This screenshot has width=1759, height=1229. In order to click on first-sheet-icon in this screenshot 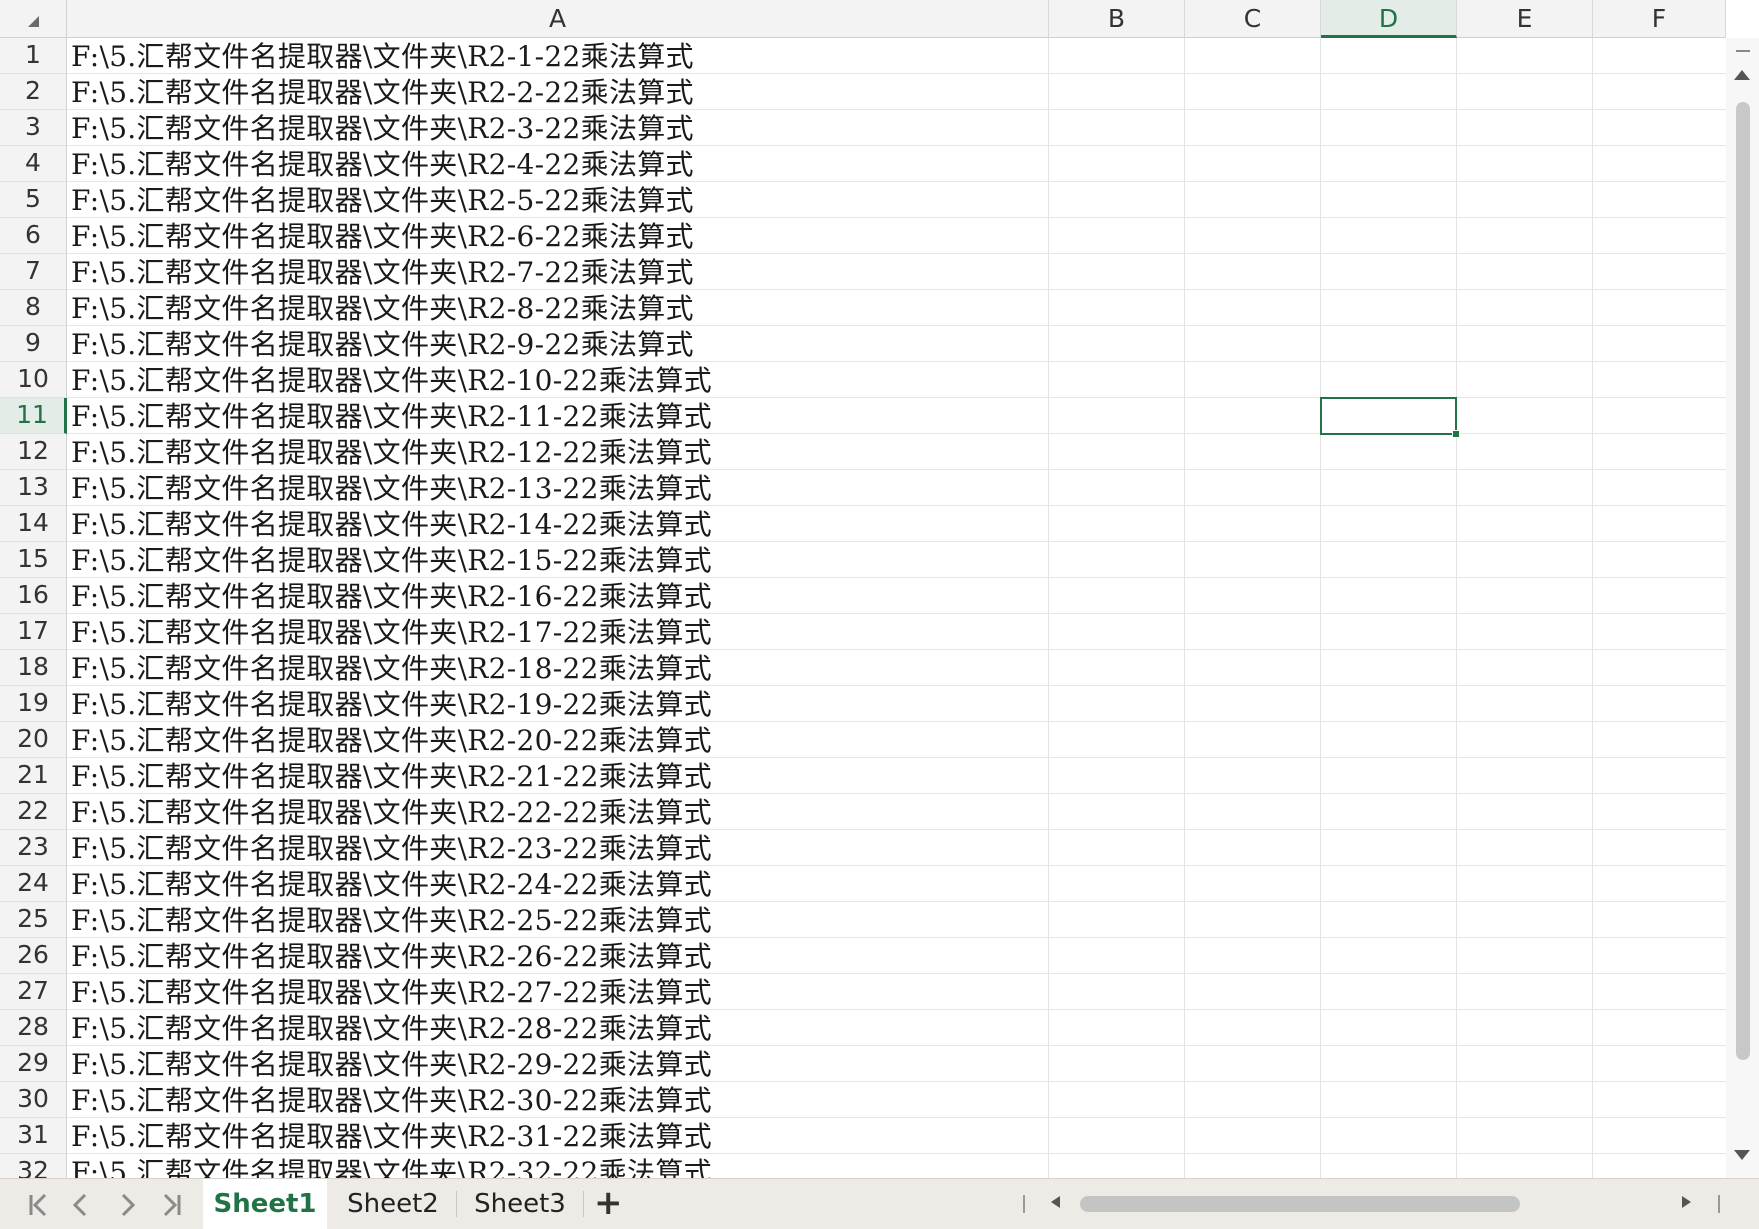, I will do `click(39, 1205)`.